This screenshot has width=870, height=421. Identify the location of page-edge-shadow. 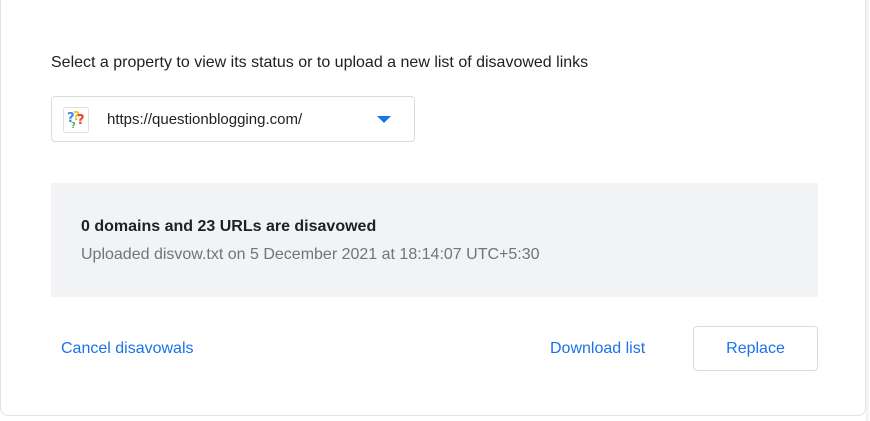
(868, 210).